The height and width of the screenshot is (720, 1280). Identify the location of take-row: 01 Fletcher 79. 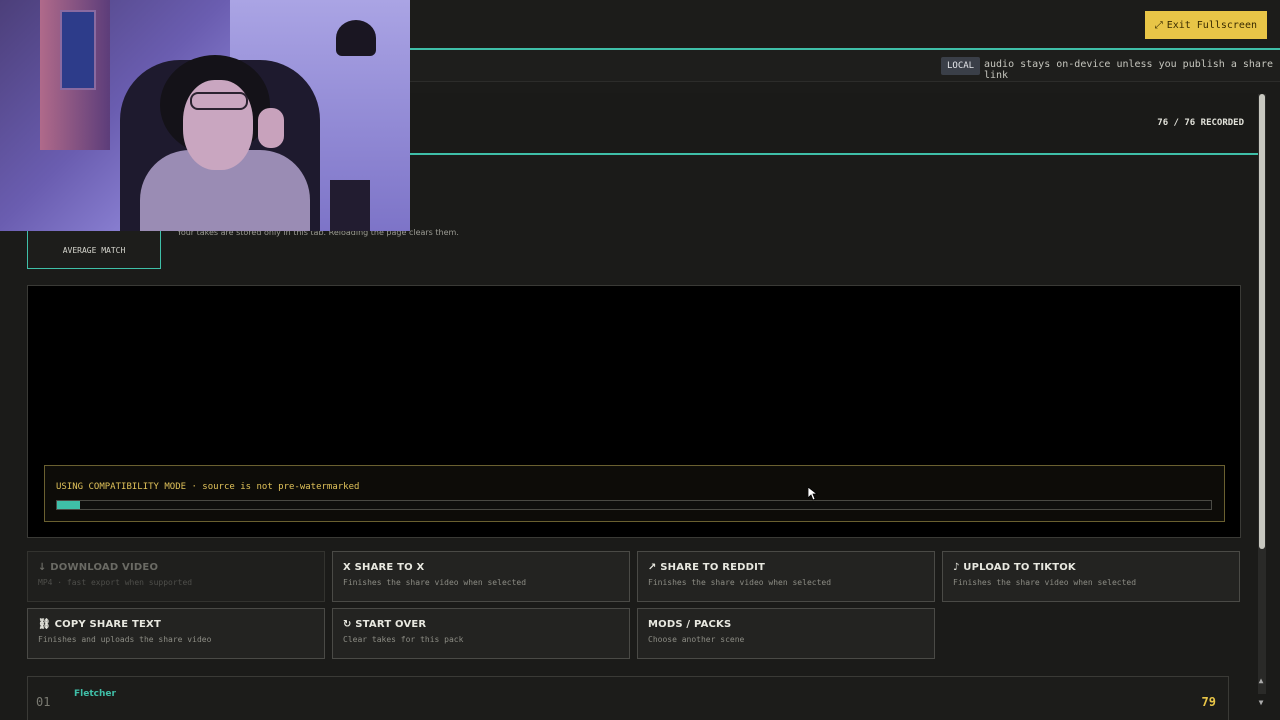
(628, 698).